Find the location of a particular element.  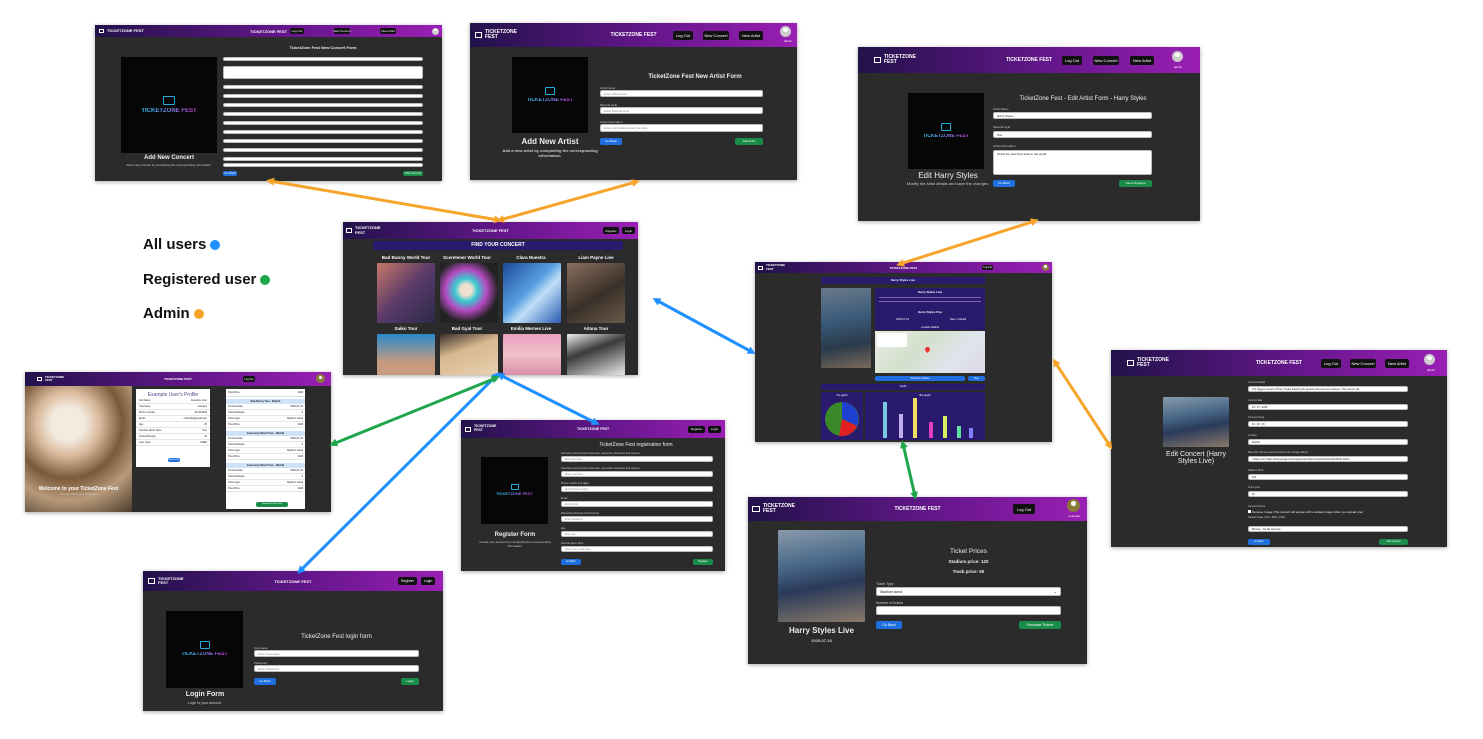

save-changes-button: Save Changes is located at coordinates (1135, 183).